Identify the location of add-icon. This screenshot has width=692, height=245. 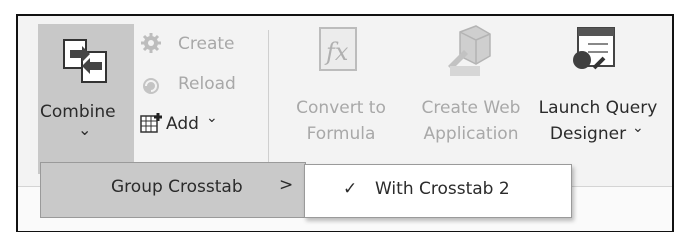
(151, 123).